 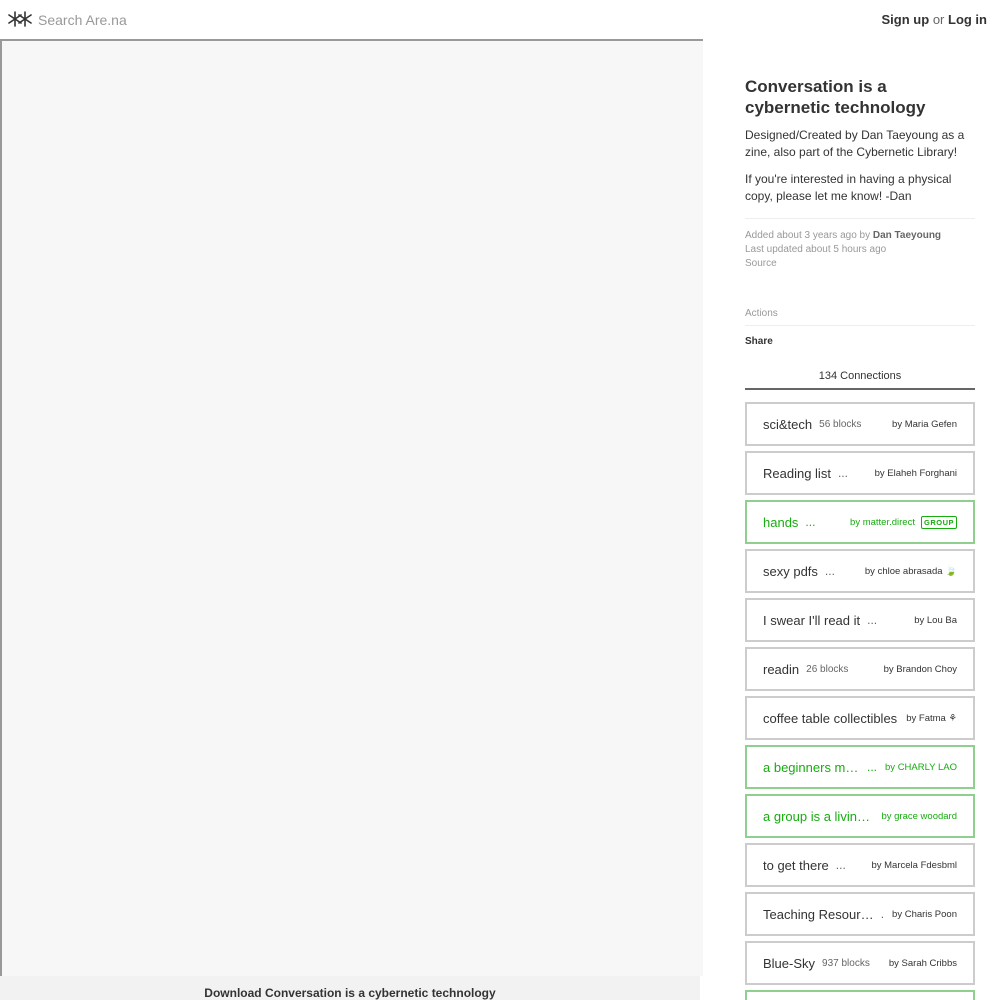 I want to click on connection-channel-name: sci&tech, so click(x=788, y=424).